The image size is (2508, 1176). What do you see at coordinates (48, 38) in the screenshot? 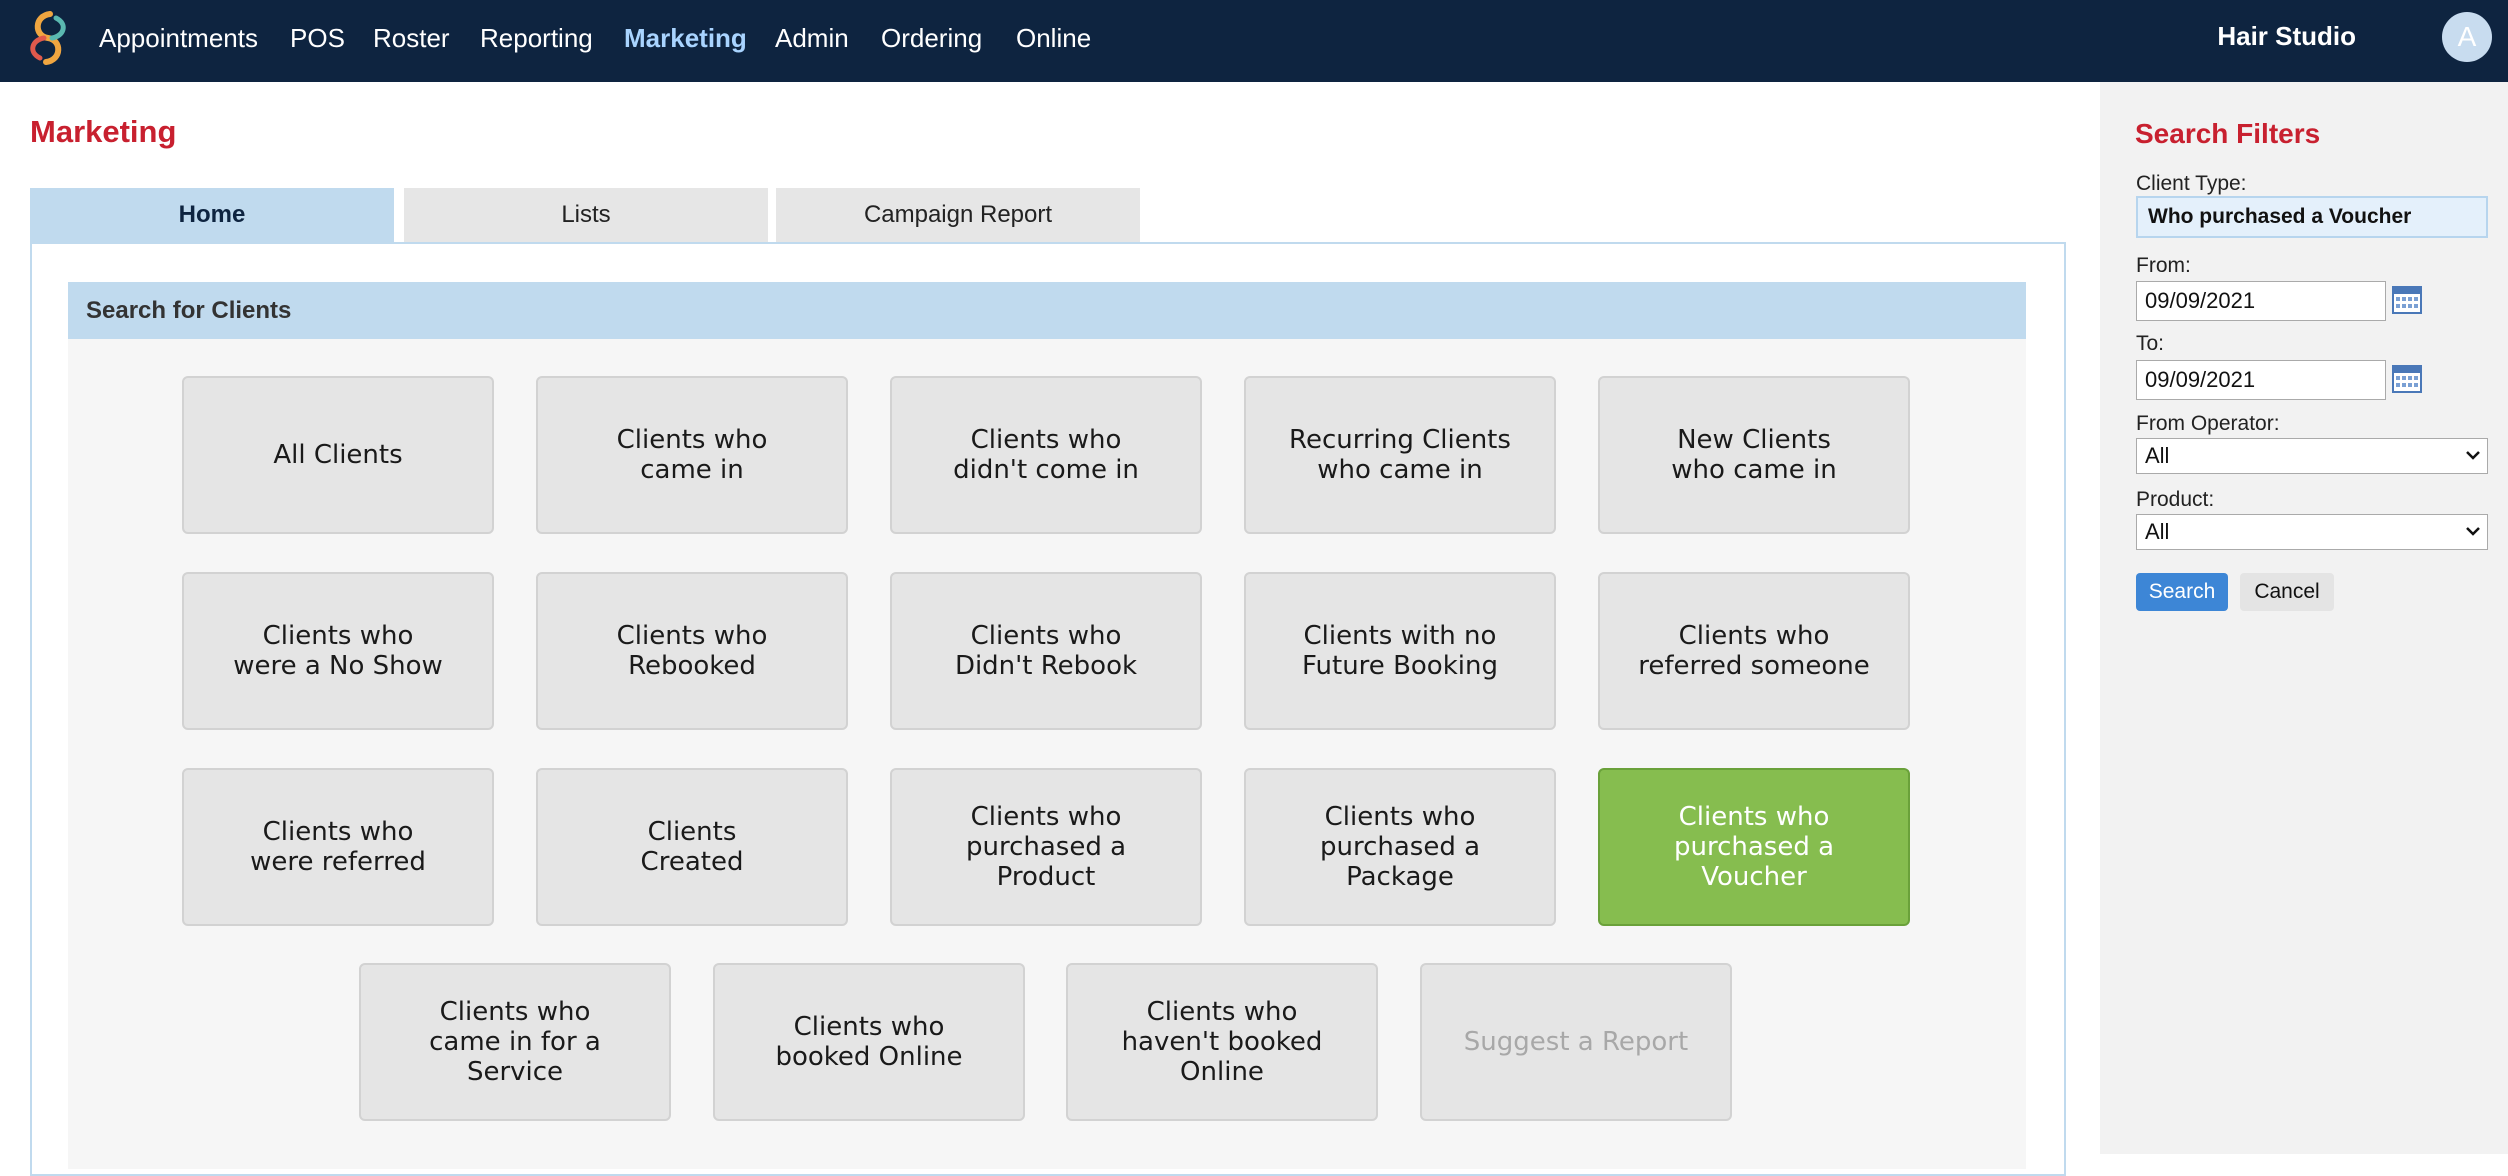
I see `app-logo-icon` at bounding box center [48, 38].